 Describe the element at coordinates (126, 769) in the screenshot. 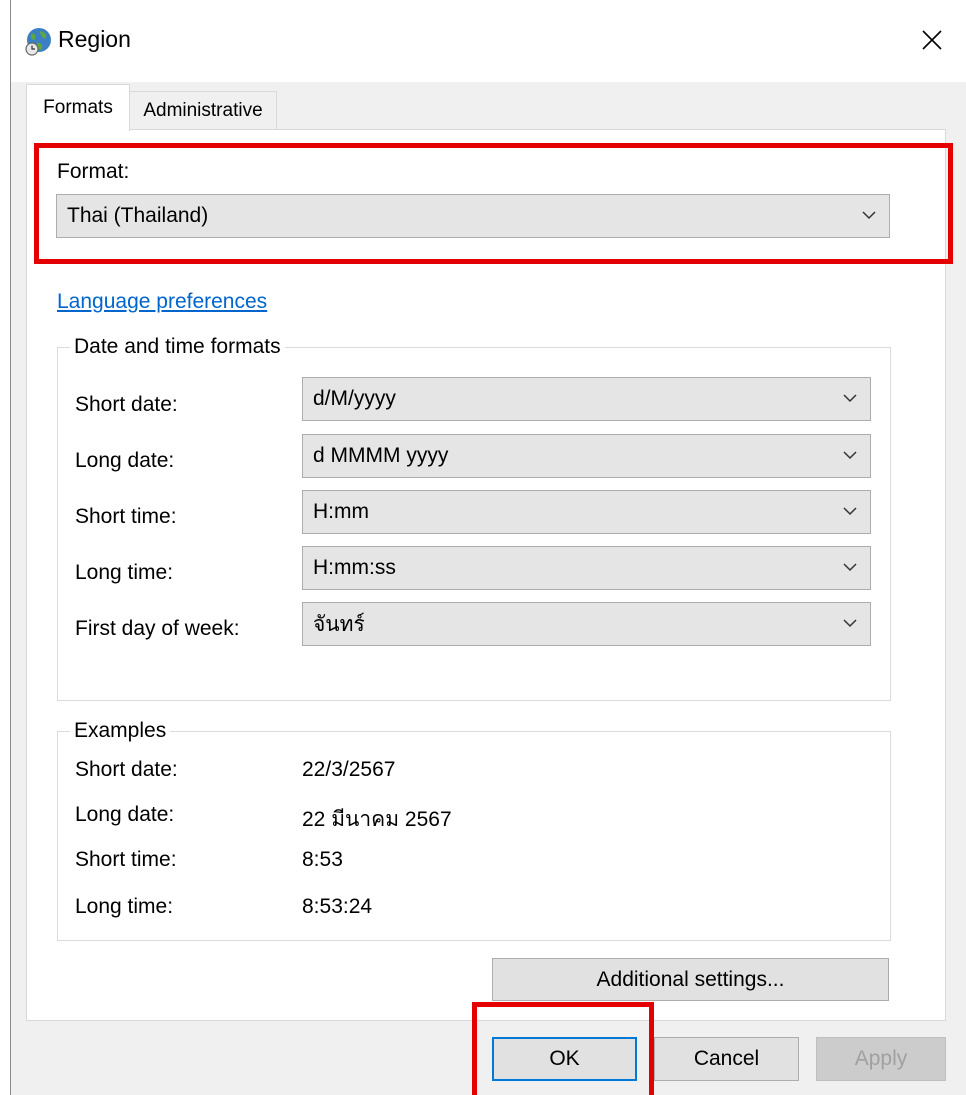

I see `example-short-date-label: Short date:` at that location.